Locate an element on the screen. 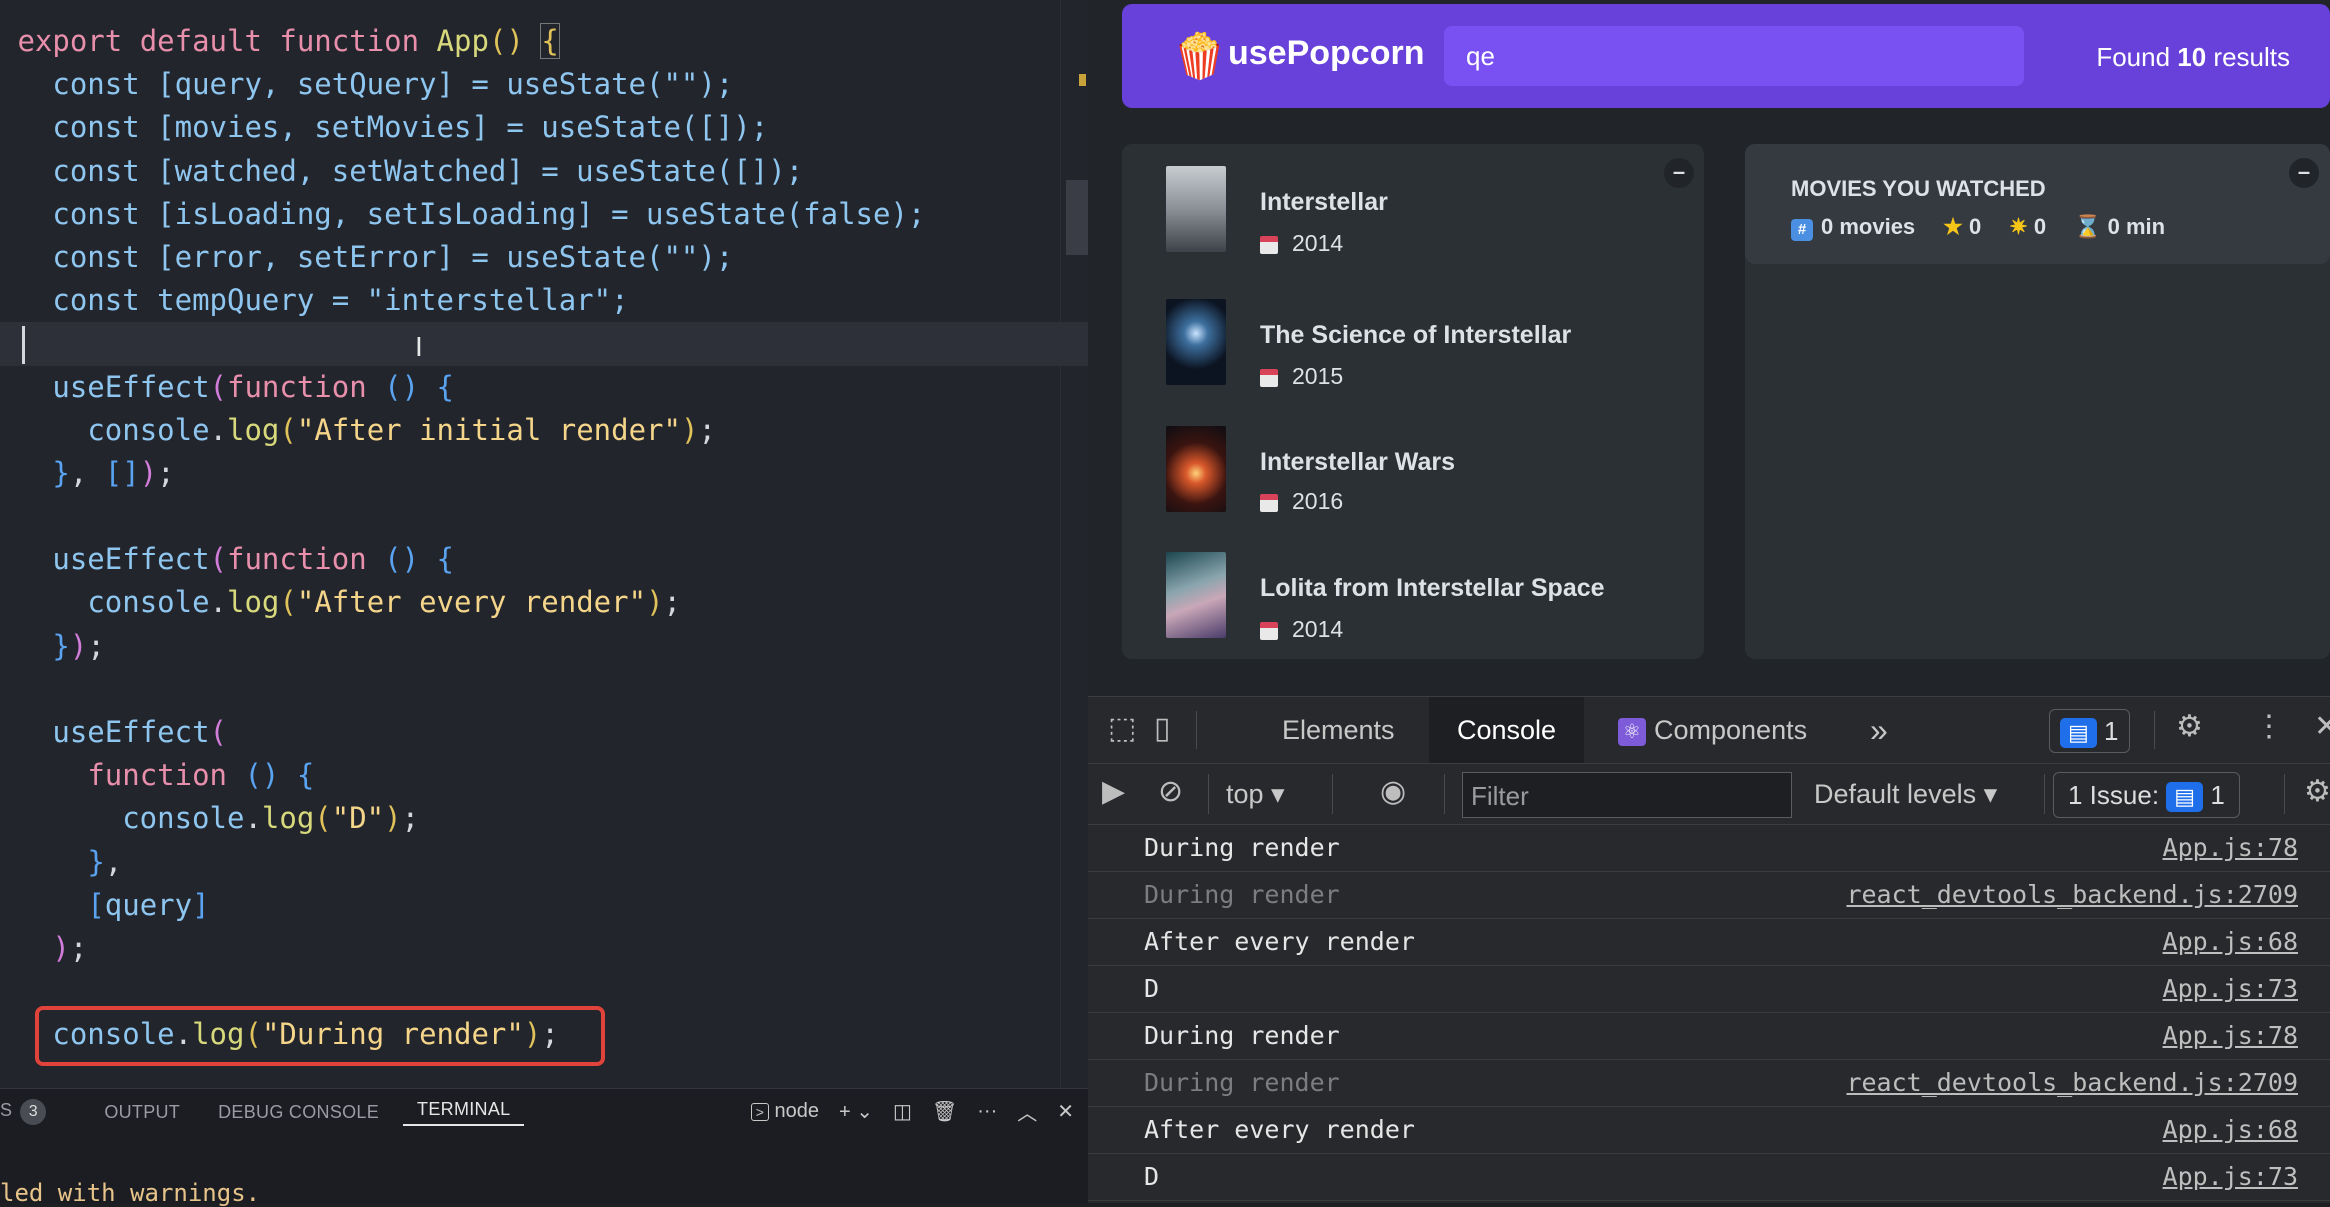 Image resolution: width=2330 pixels, height=1207 pixels. code-line: [query] is located at coordinates (148, 904).